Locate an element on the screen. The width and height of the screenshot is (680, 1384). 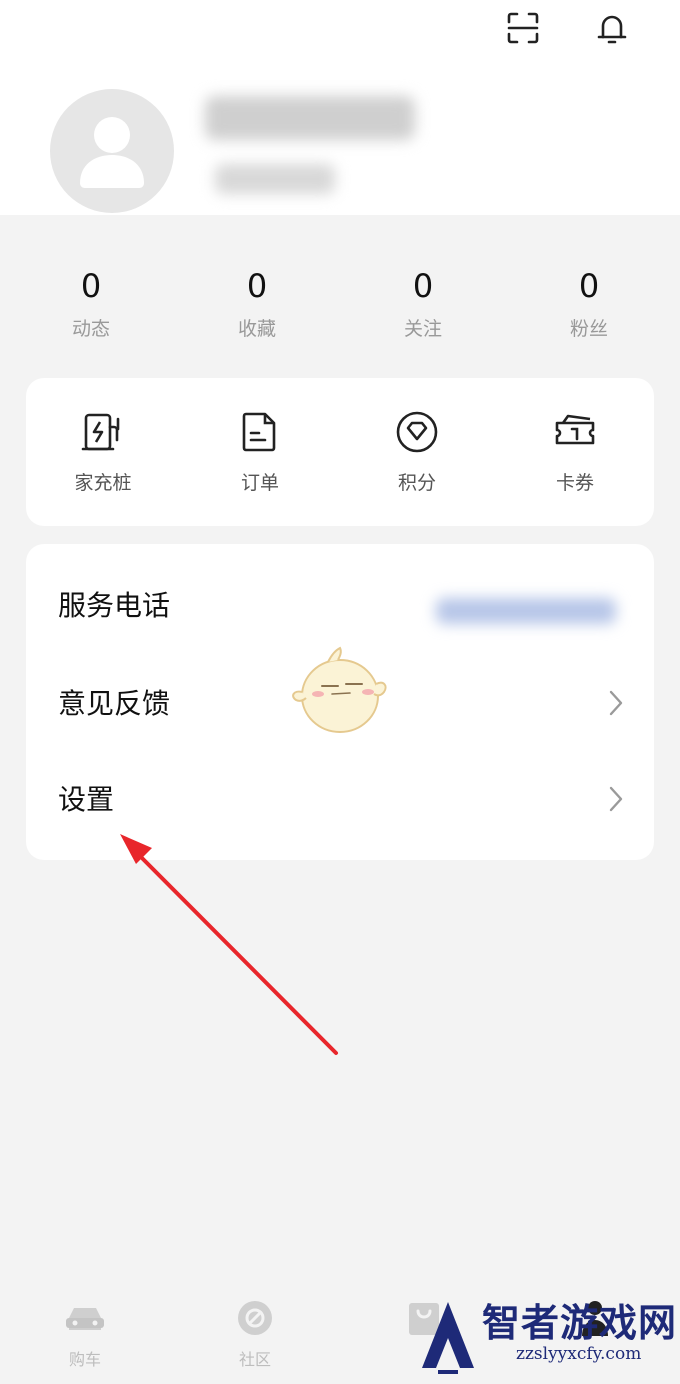
menu-label: 服务电话 is located at coordinates (114, 605).